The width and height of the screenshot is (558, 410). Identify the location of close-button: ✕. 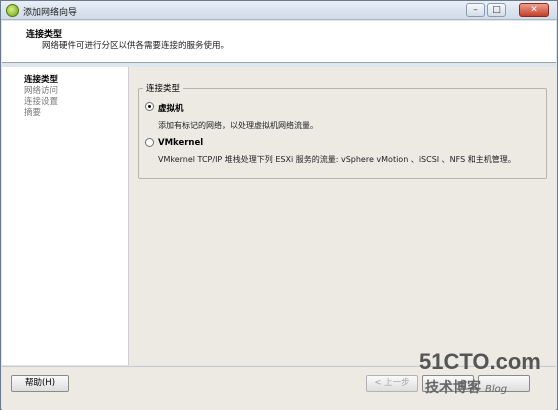
(534, 10).